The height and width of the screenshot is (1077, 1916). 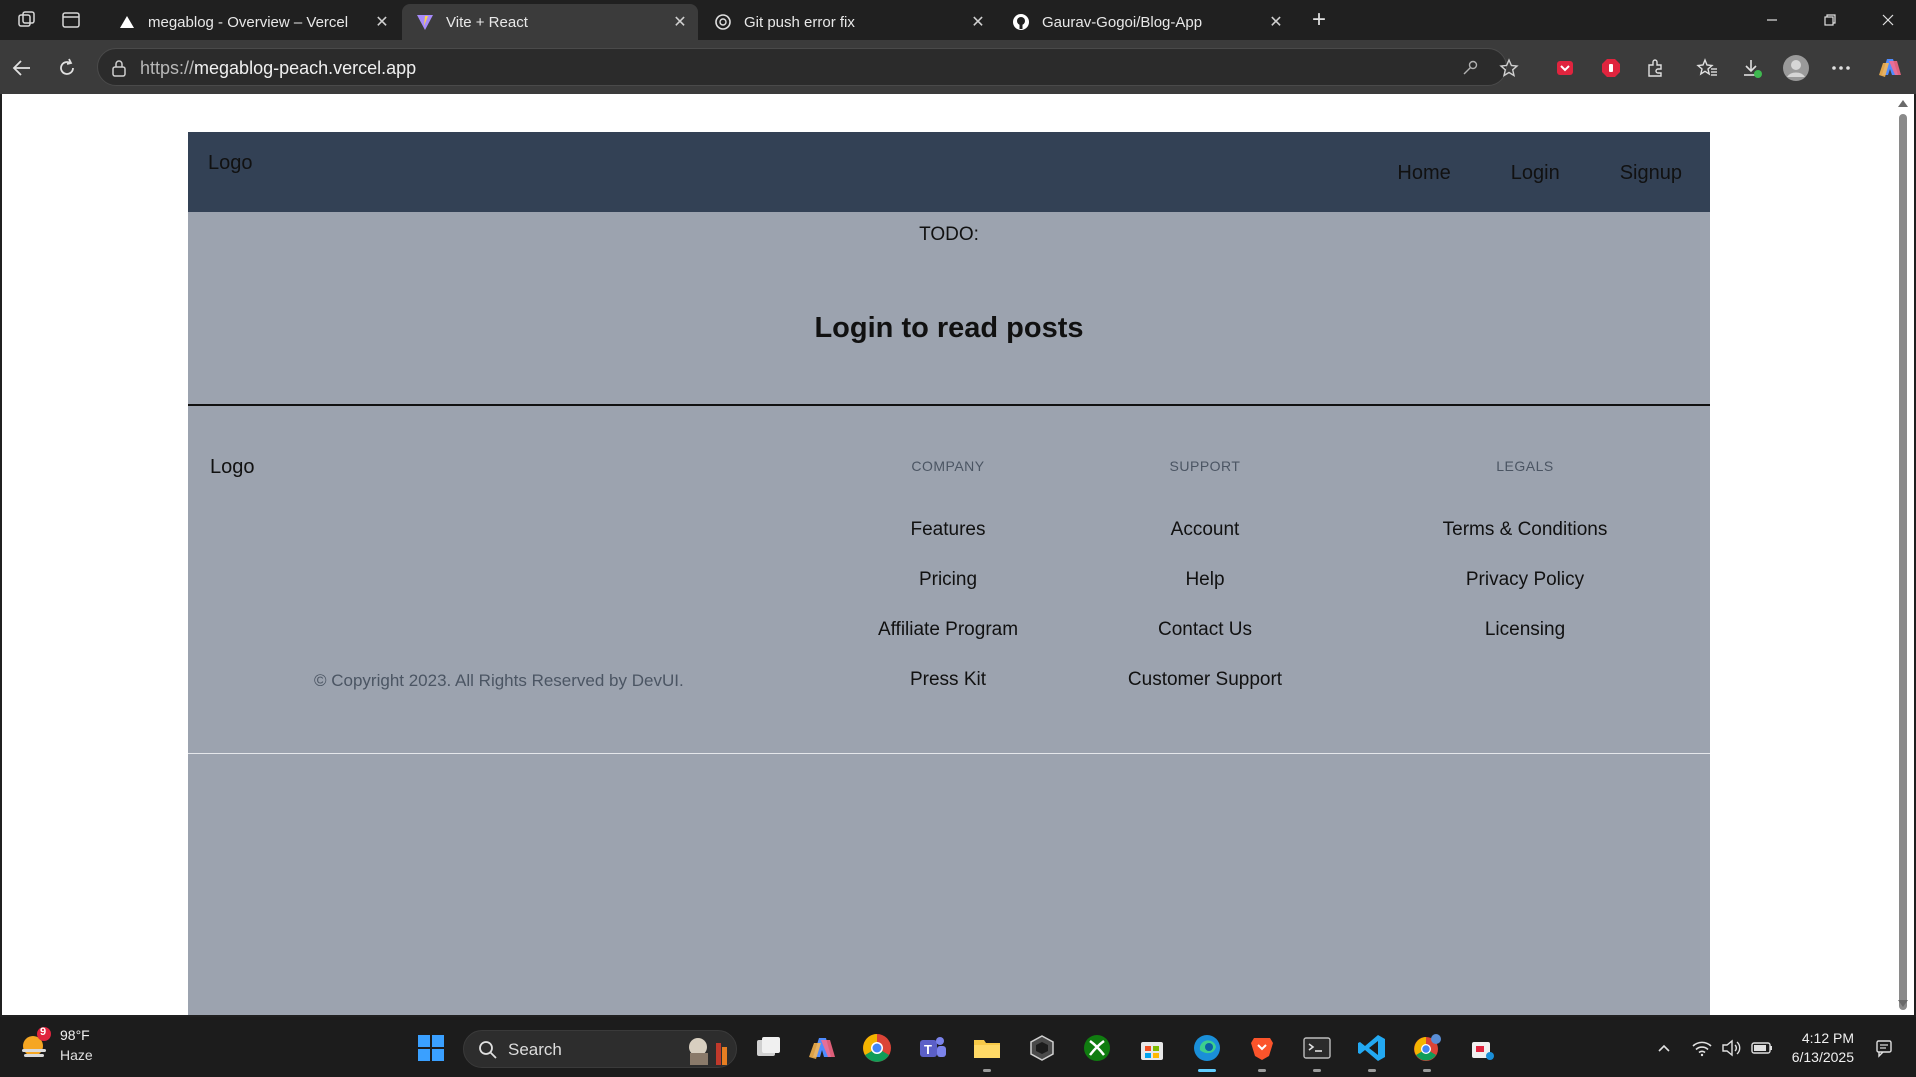 I want to click on footer-link-contact-us: Contact Us, so click(x=1205, y=629).